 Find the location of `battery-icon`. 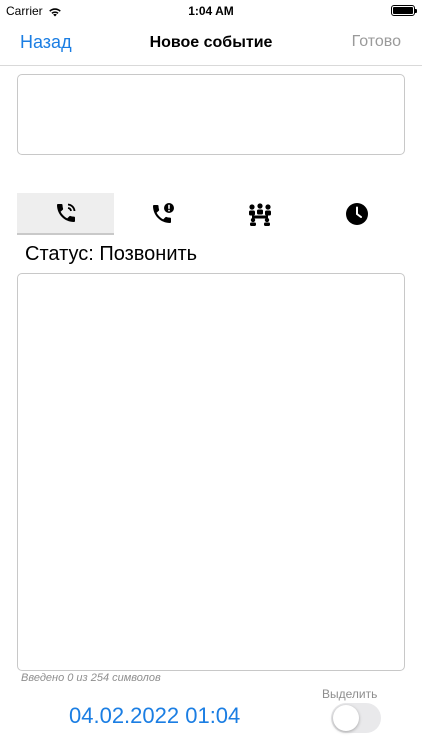

battery-icon is located at coordinates (404, 10).